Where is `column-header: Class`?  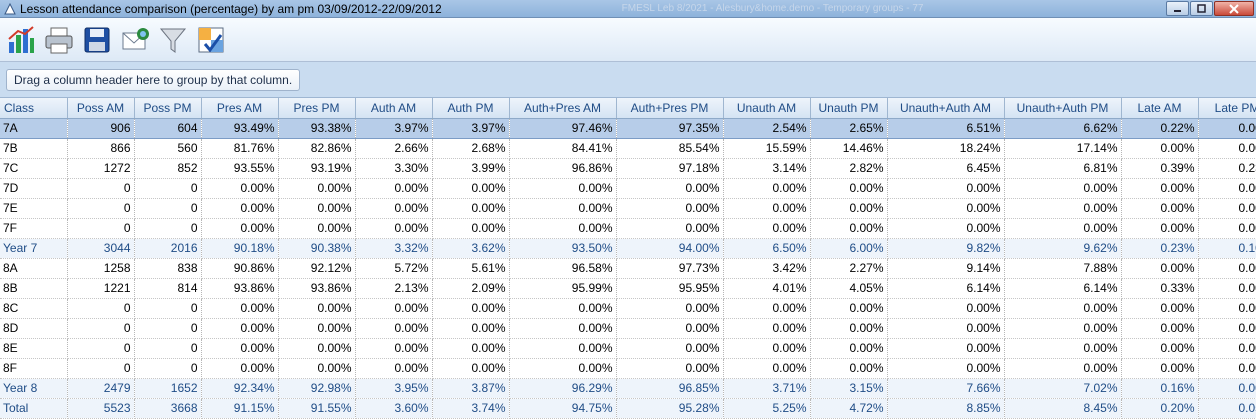 column-header: Class is located at coordinates (34, 108).